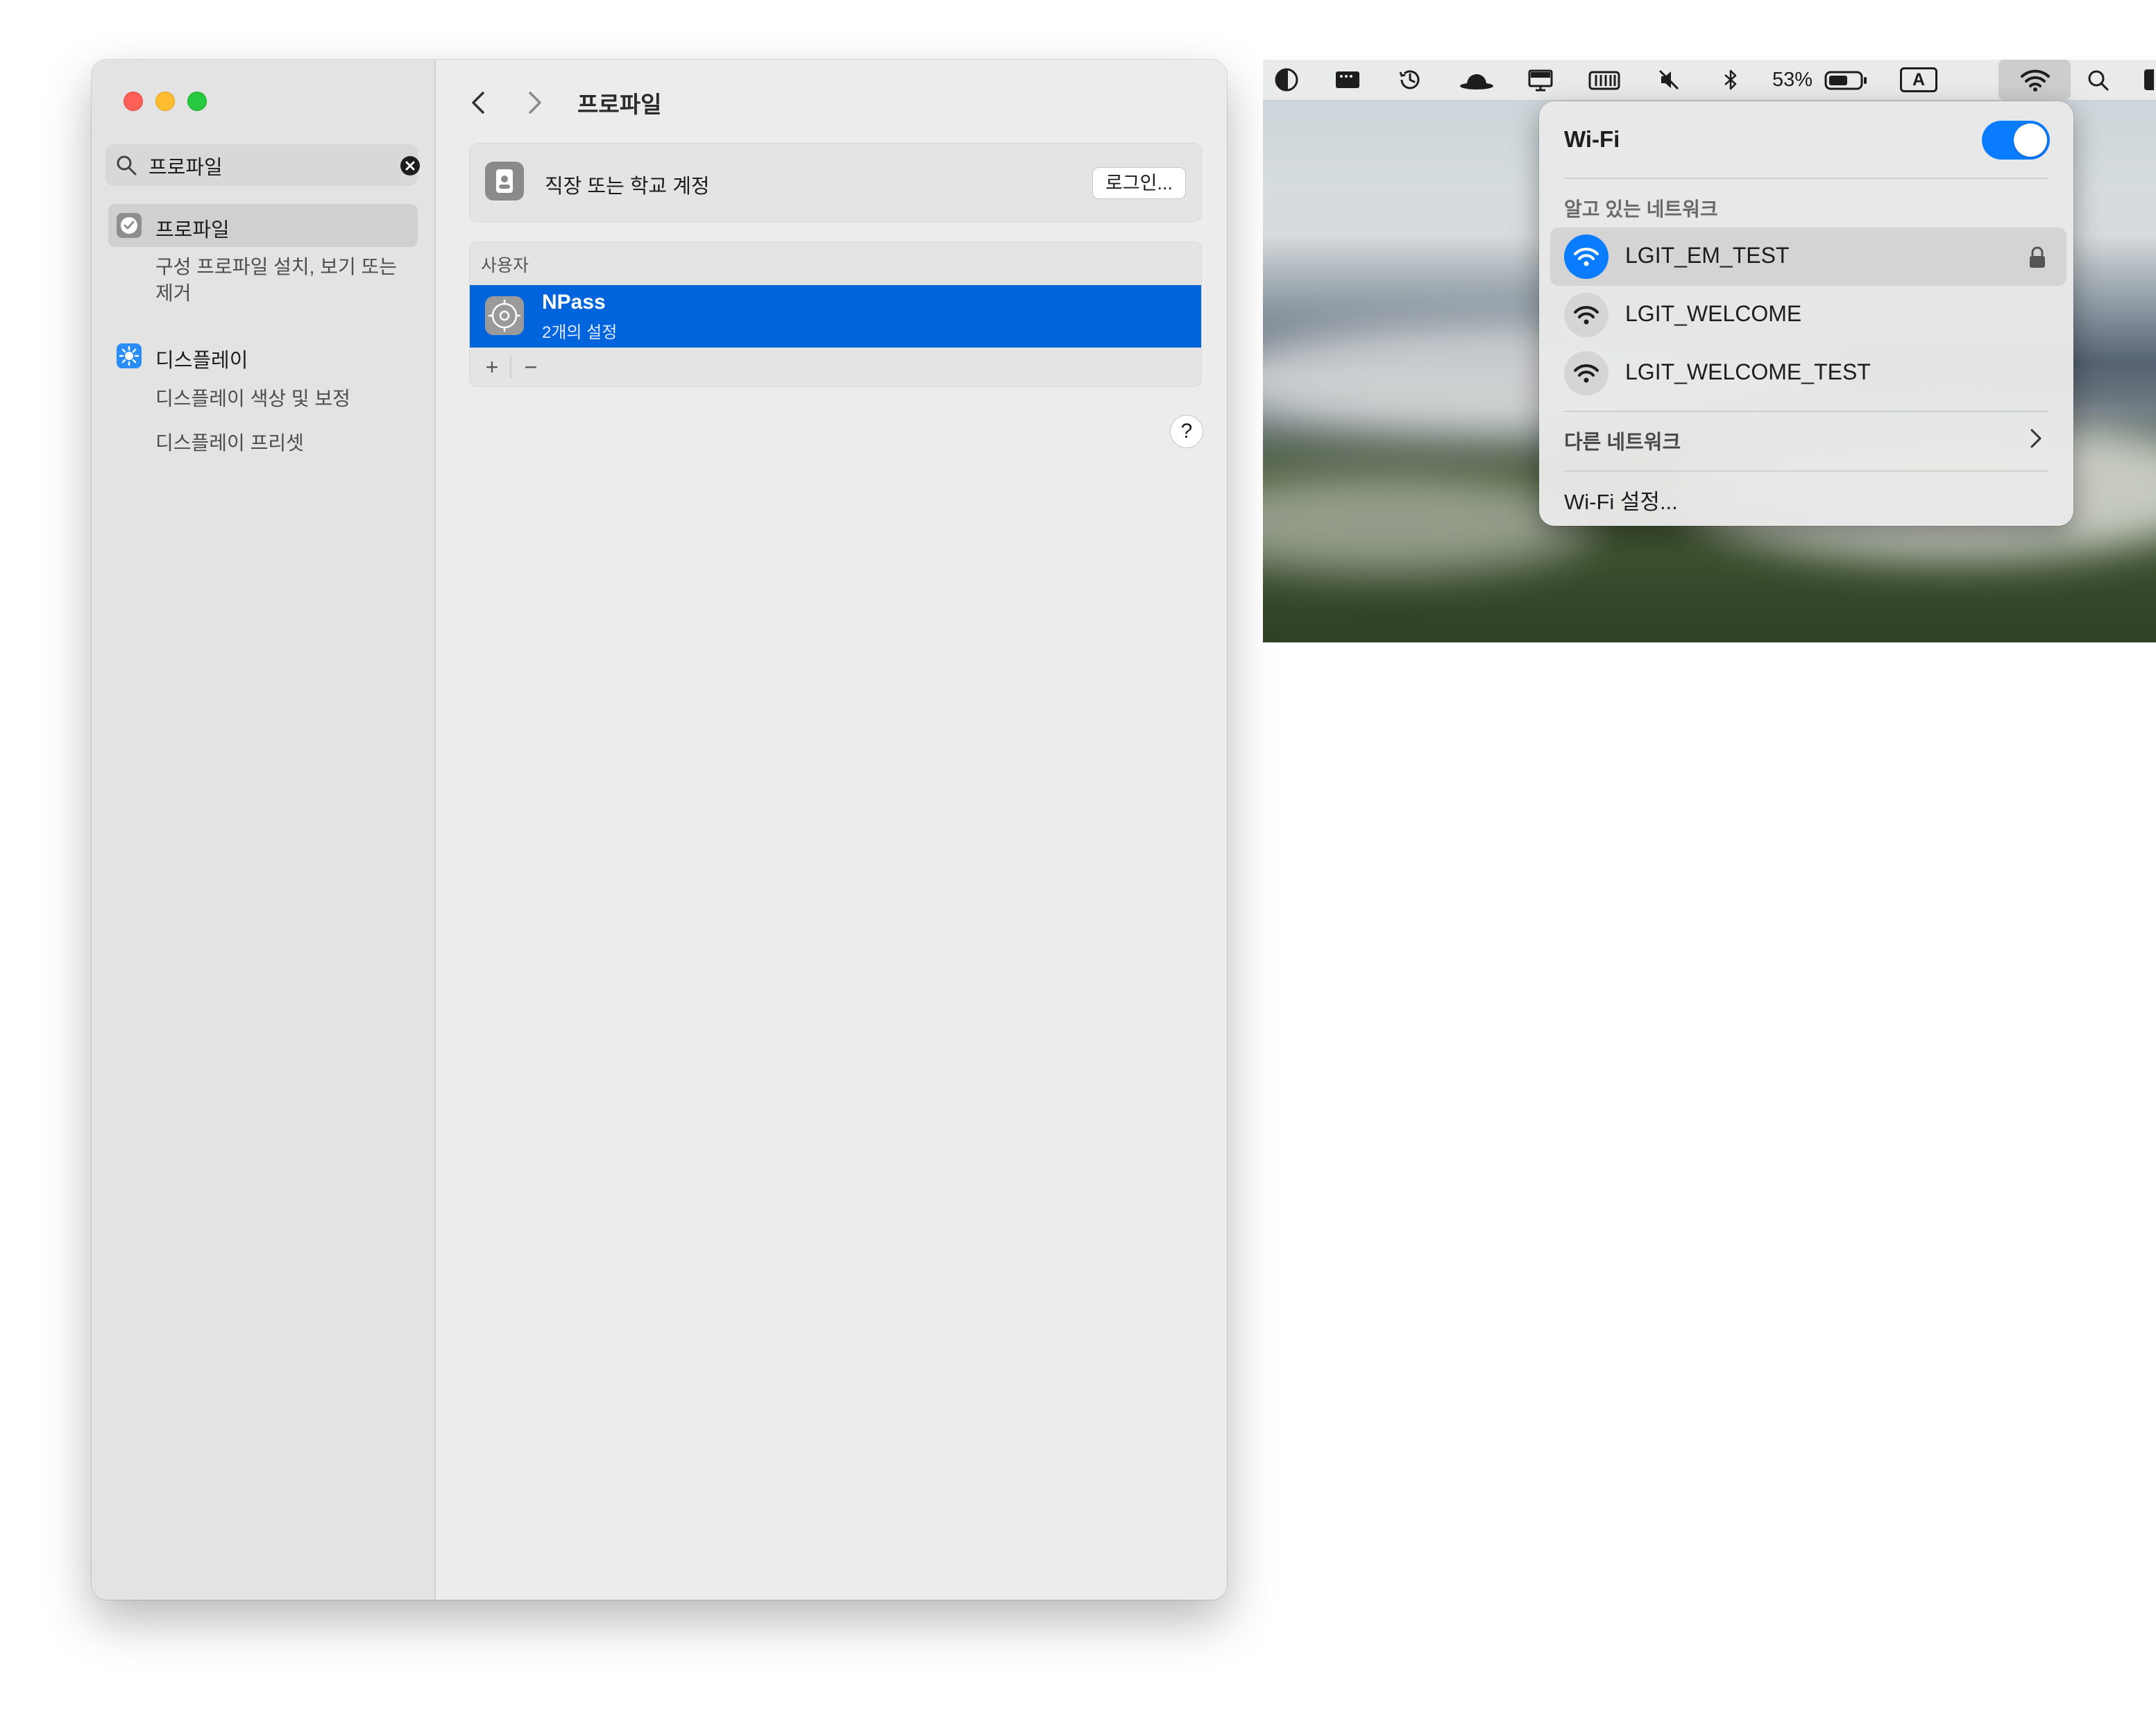 The width and height of the screenshot is (2156, 1717). What do you see at coordinates (2036, 438) in the screenshot?
I see `chevron-right-icon` at bounding box center [2036, 438].